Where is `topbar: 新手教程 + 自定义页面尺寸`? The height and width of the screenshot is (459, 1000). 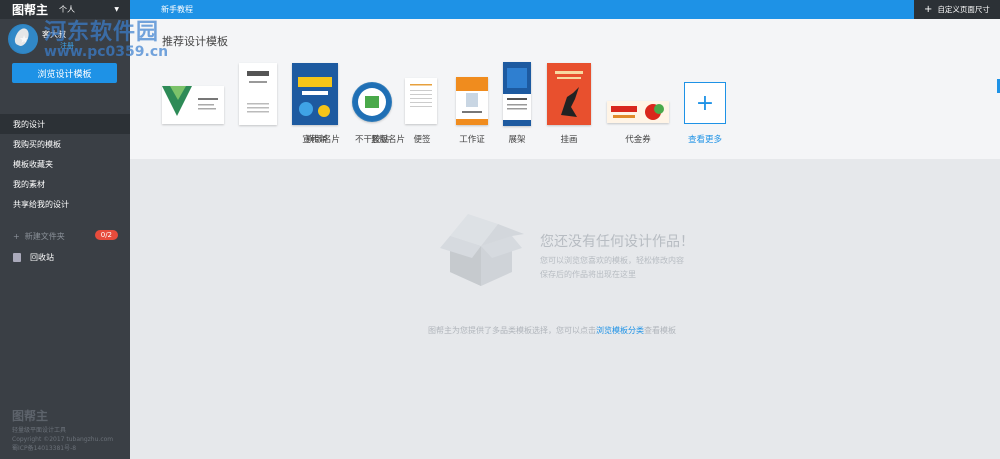
topbar: 新手教程 + 自定义页面尺寸 is located at coordinates (565, 9).